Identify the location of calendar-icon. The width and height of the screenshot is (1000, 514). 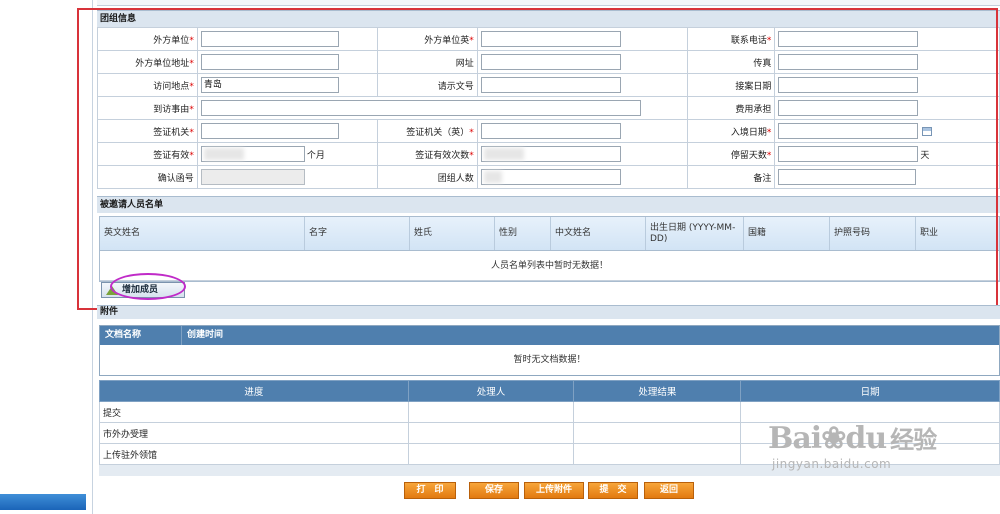
(927, 131).